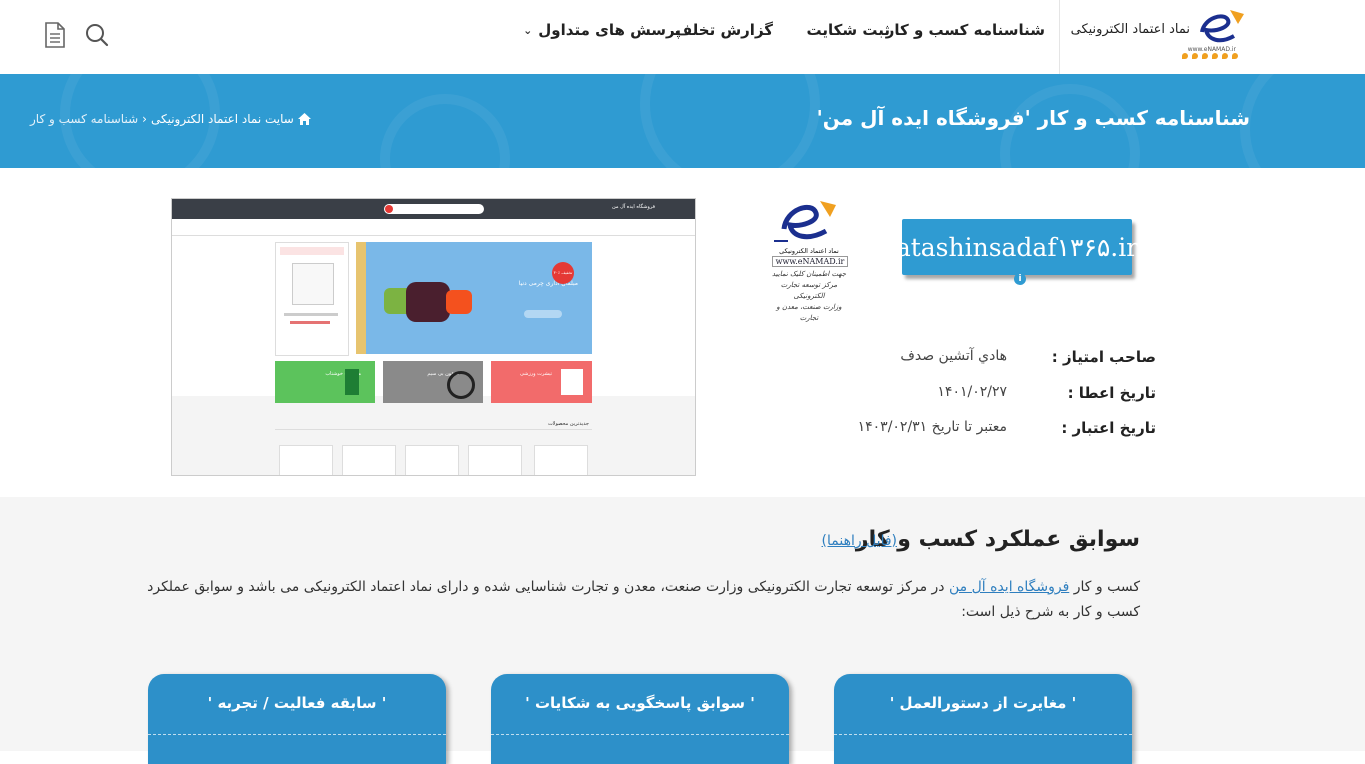  What do you see at coordinates (1106, 587) in the screenshot?
I see `desc-prefix: کسب و کار` at bounding box center [1106, 587].